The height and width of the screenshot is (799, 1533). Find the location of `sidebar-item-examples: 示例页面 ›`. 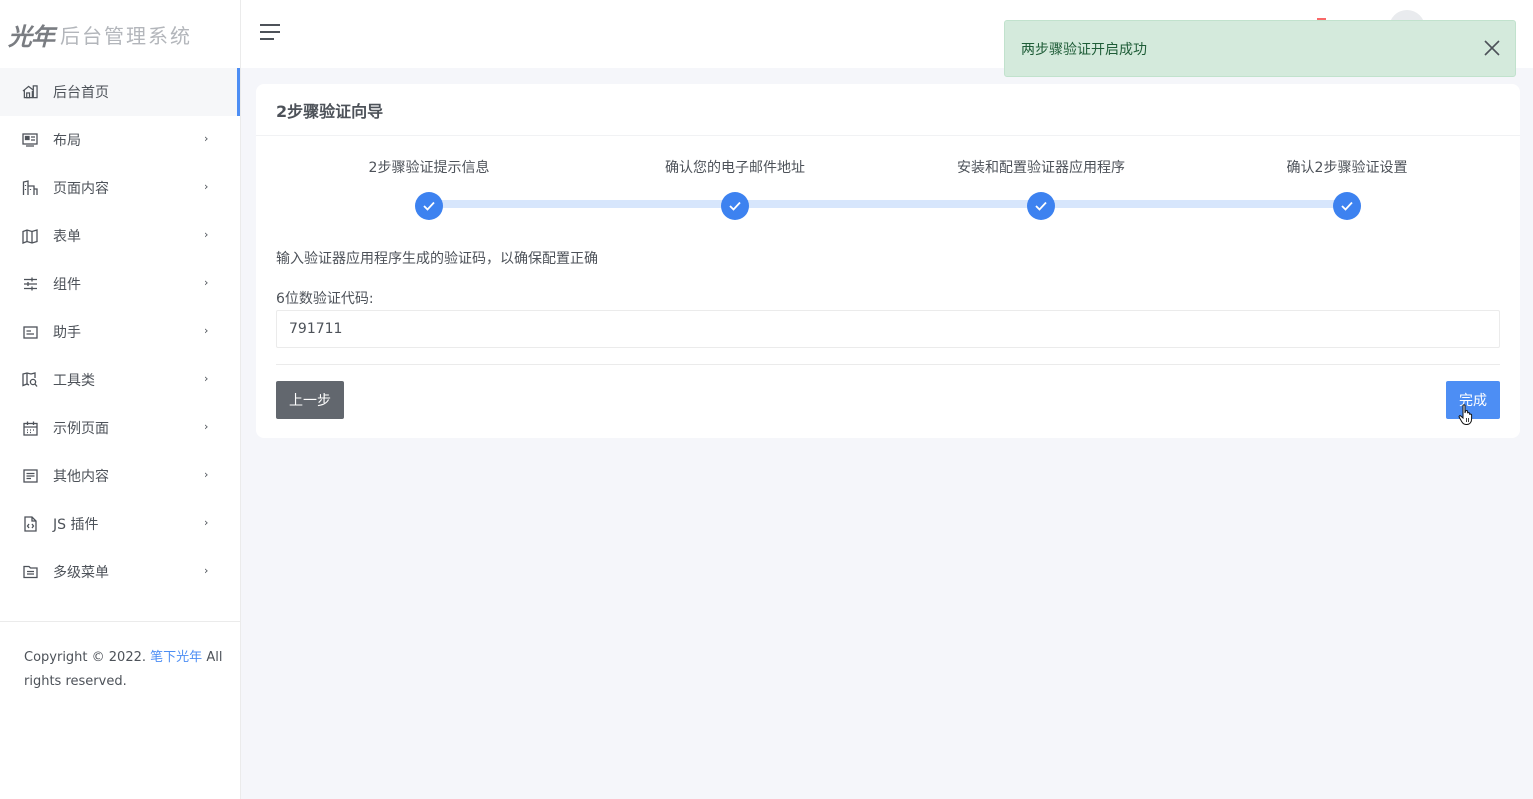

sidebar-item-examples: 示例页面 › is located at coordinates (120, 428).